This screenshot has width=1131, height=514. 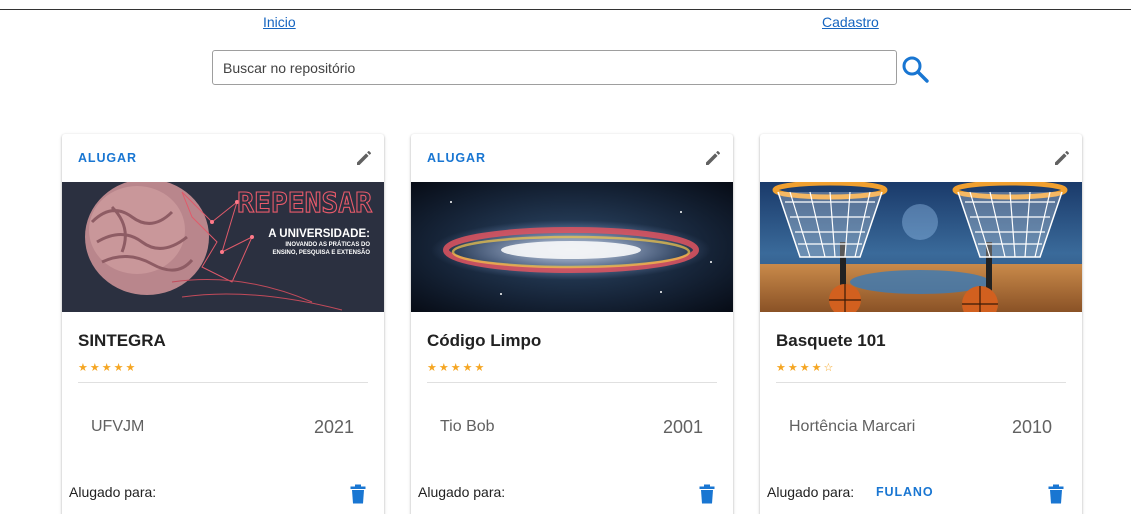 I want to click on search-input, so click(x=554, y=67).